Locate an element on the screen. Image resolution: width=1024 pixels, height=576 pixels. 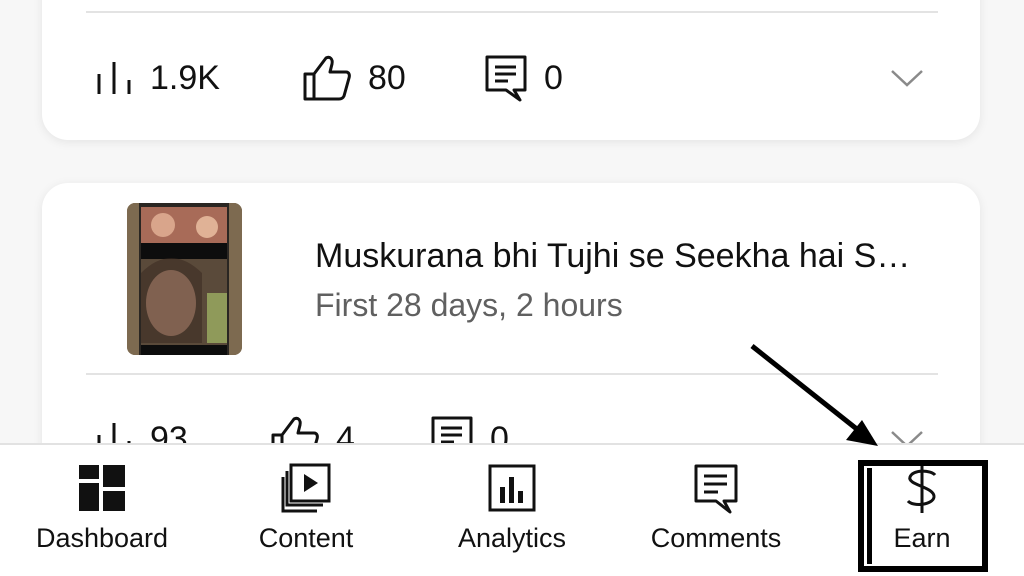
nav-label: Content is located at coordinates (306, 538).